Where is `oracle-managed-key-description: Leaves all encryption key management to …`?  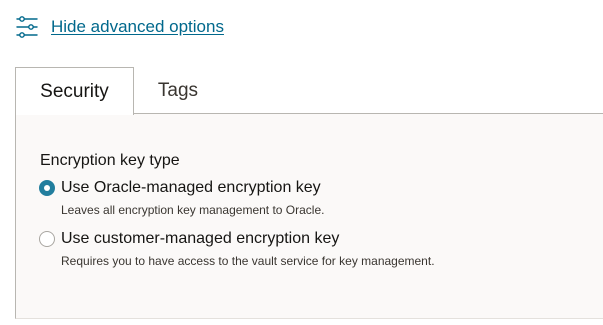
oracle-managed-key-description: Leaves all encryption key management to … is located at coordinates (193, 210).